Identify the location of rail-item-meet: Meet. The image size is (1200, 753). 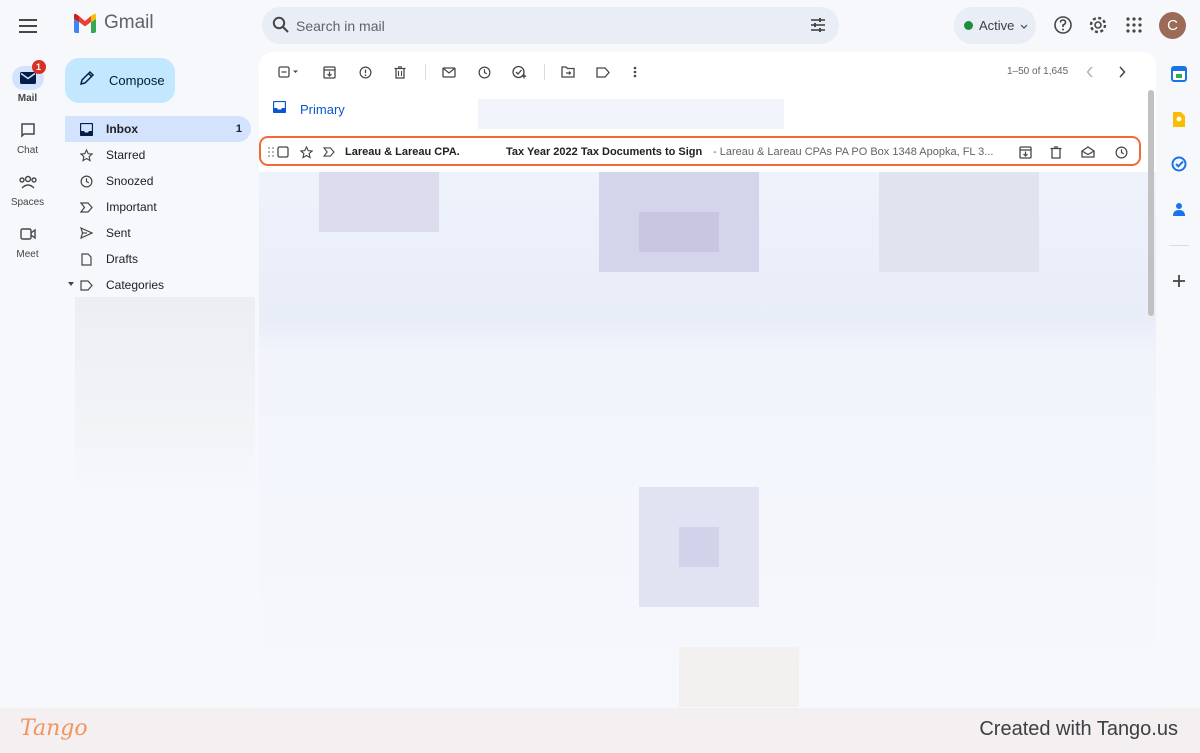
(27, 241).